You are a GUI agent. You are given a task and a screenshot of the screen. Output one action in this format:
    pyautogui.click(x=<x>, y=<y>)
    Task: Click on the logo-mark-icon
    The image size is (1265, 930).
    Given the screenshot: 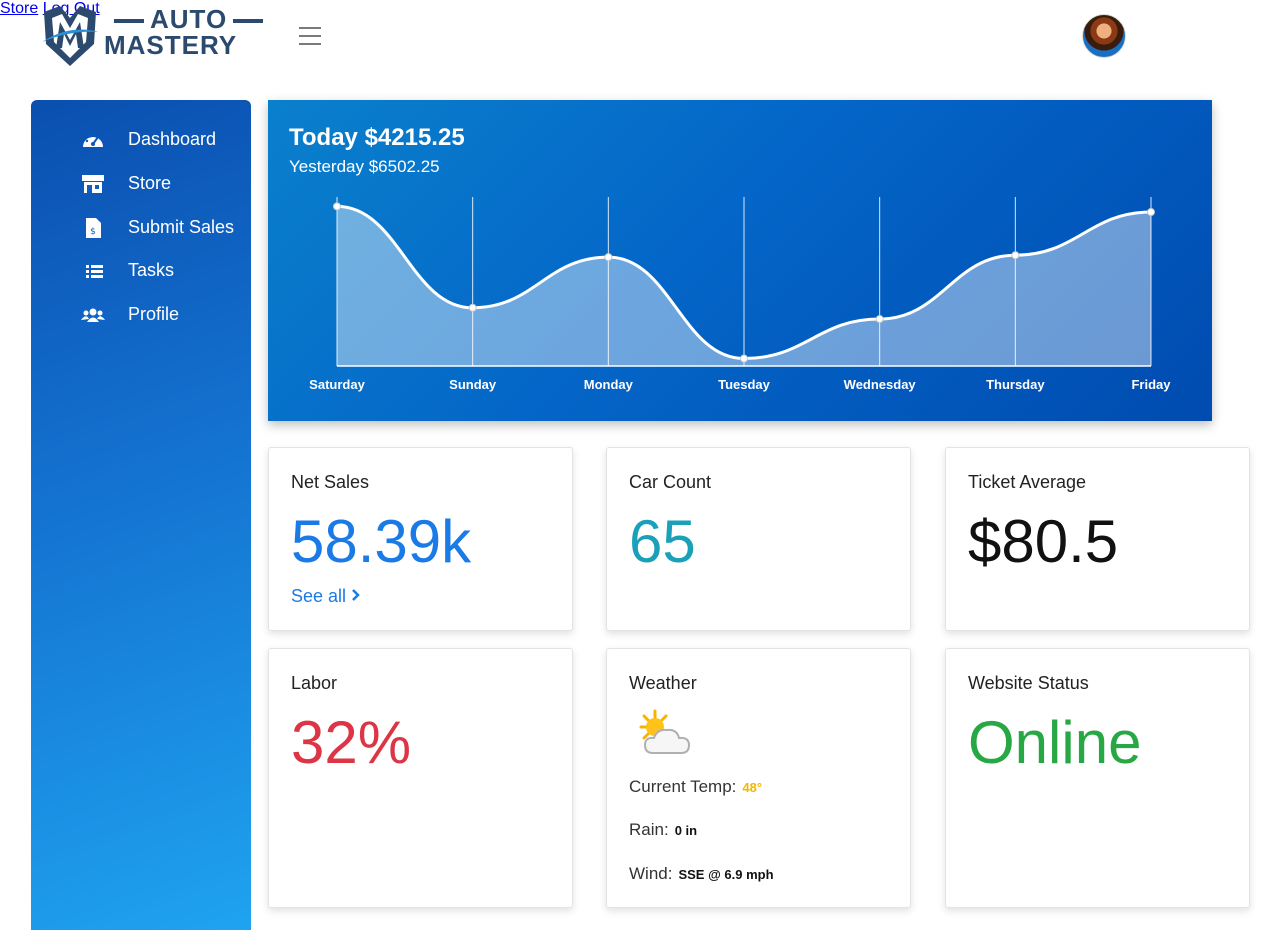 What is the action you would take?
    pyautogui.click(x=70, y=36)
    